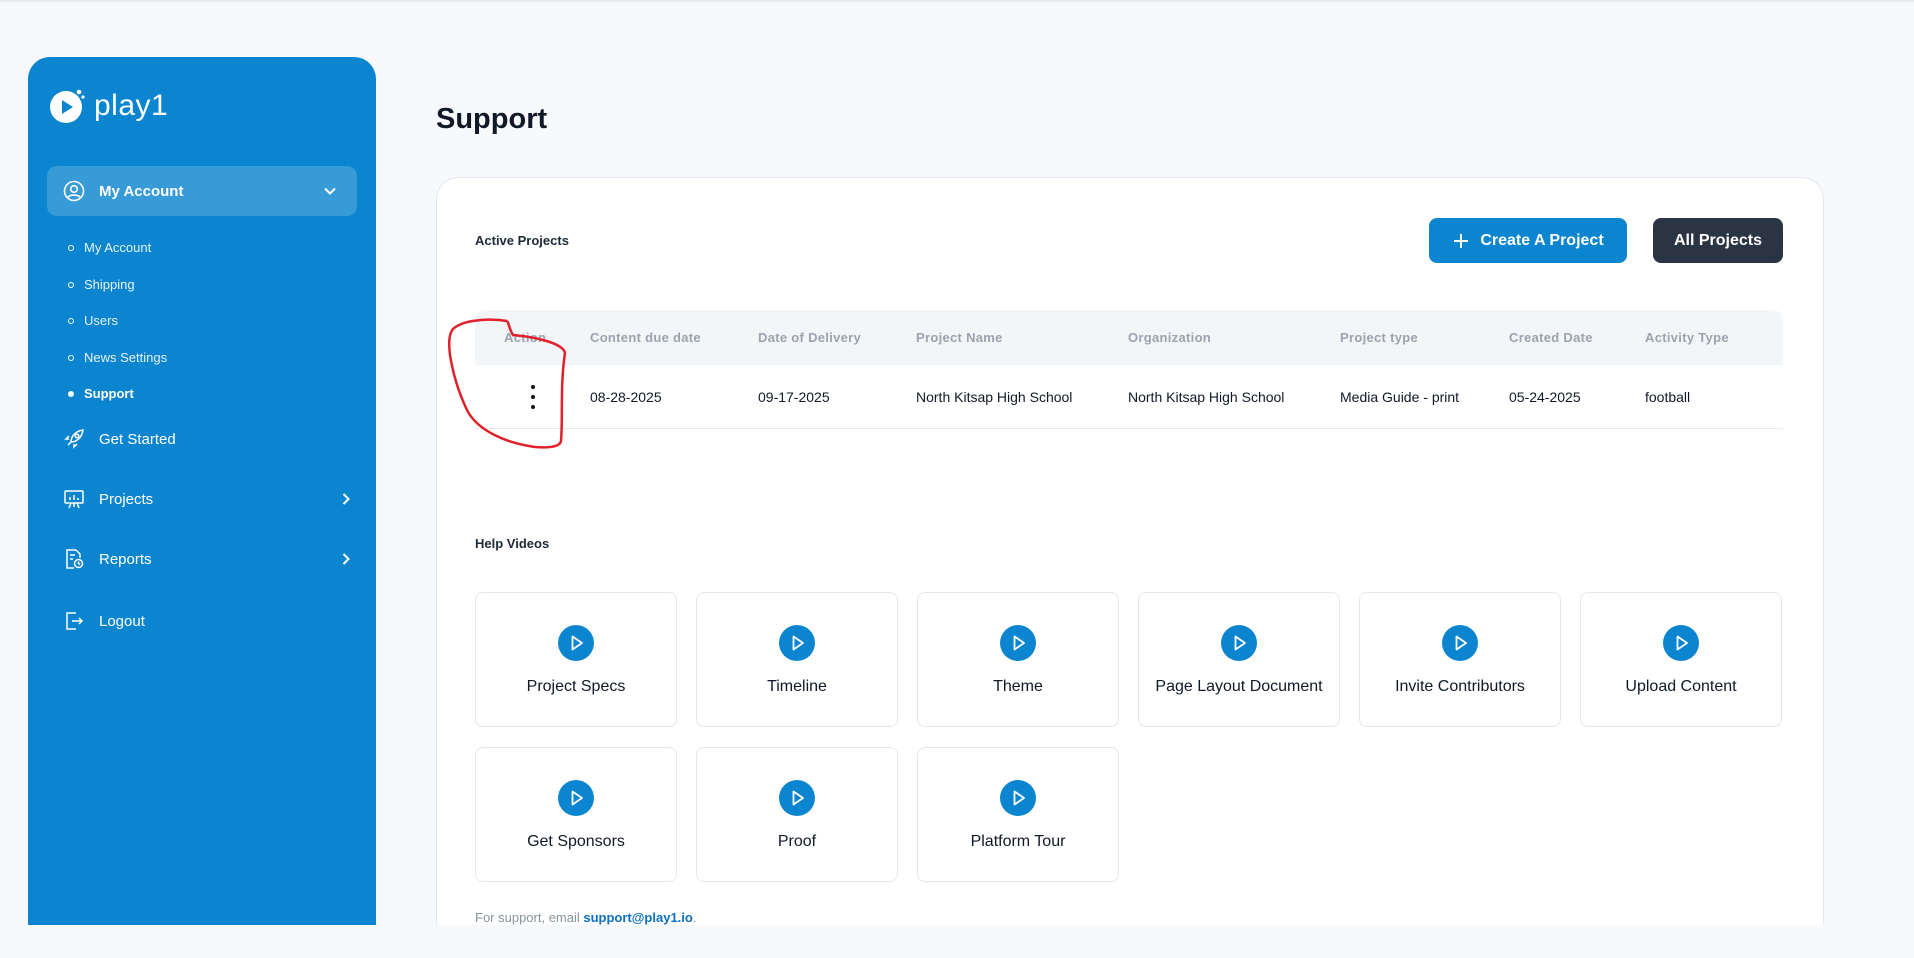  What do you see at coordinates (637, 917) in the screenshot?
I see `support-email-link: support@play1.io` at bounding box center [637, 917].